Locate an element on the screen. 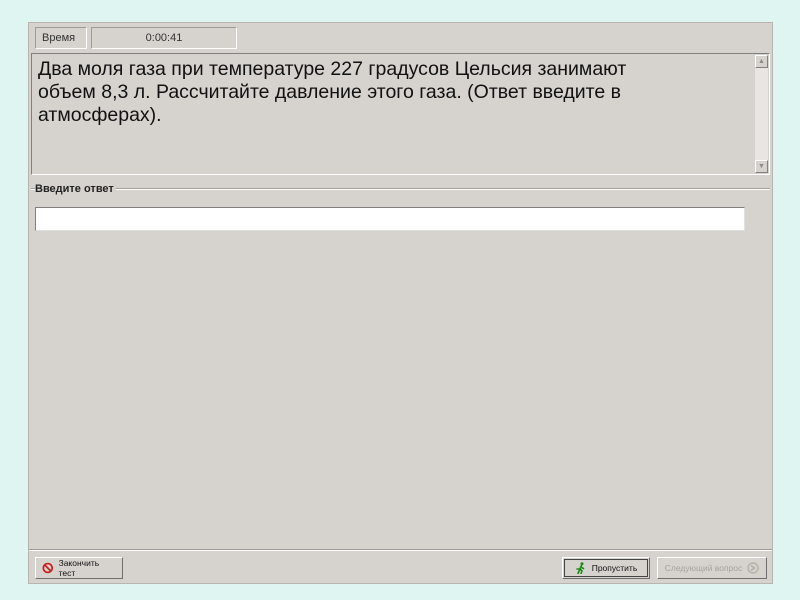 The width and height of the screenshot is (800, 600). timer-bar: Время 0:00:41 is located at coordinates (136, 38).